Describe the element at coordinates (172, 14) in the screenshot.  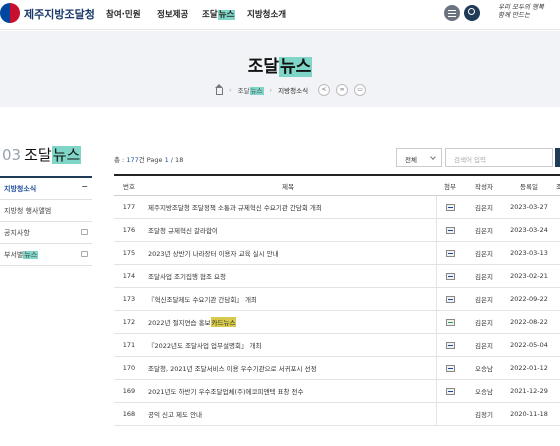
I see `nav-information: 정보제공` at that location.